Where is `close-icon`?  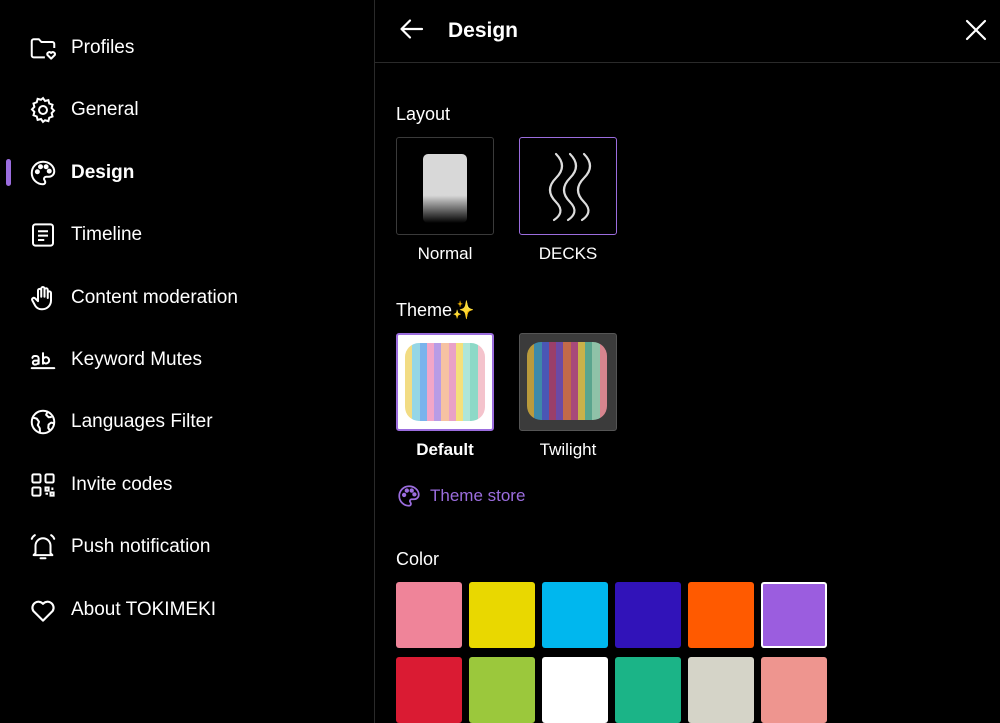
close-icon is located at coordinates (976, 33).